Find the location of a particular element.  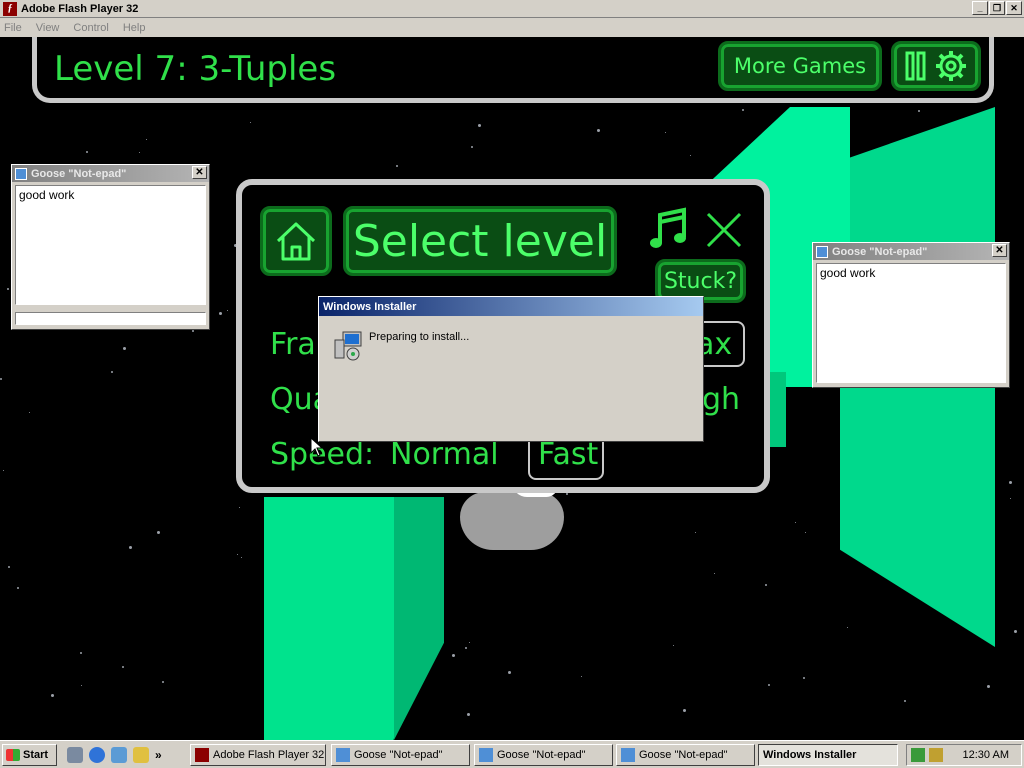

windows-logo-icon is located at coordinates (13, 754).